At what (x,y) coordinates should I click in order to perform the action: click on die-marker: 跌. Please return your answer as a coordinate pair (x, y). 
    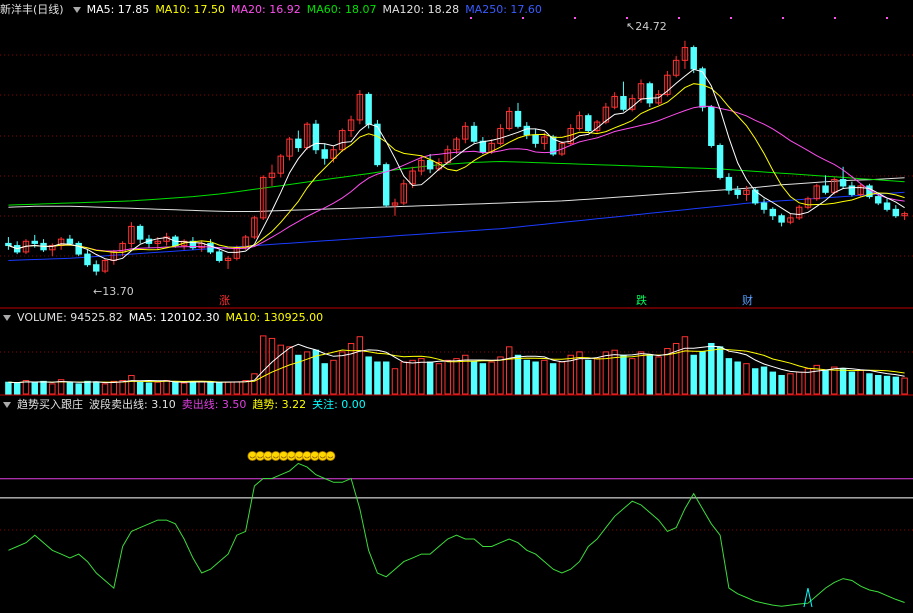
    Looking at the image, I should click on (641, 300).